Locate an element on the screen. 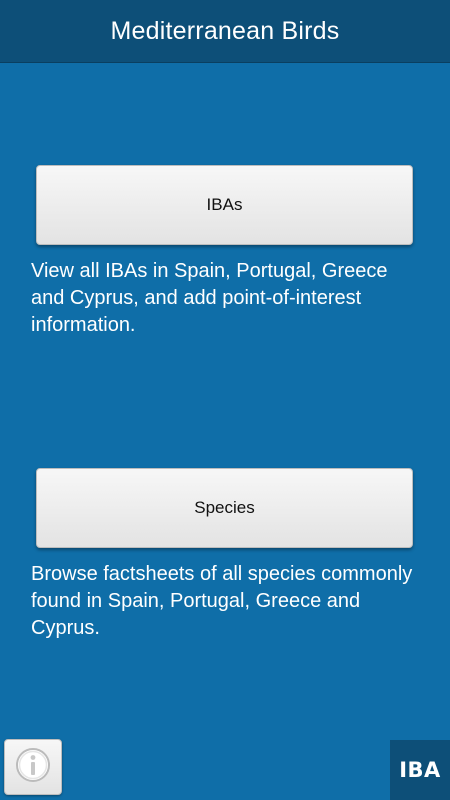 The width and height of the screenshot is (450, 800). species-button-label: Species is located at coordinates (224, 507).